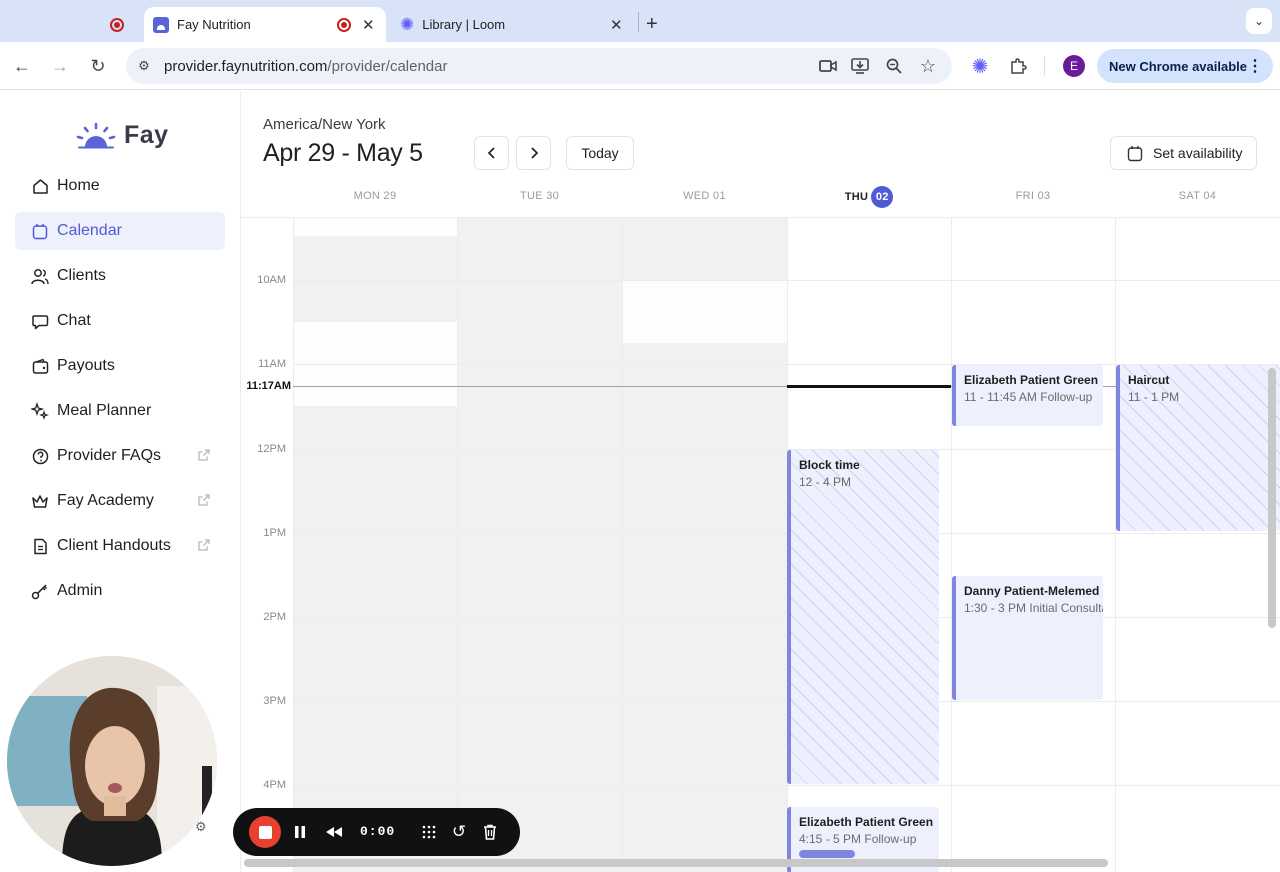  What do you see at coordinates (40, 231) in the screenshot?
I see `calendar-icon` at bounding box center [40, 231].